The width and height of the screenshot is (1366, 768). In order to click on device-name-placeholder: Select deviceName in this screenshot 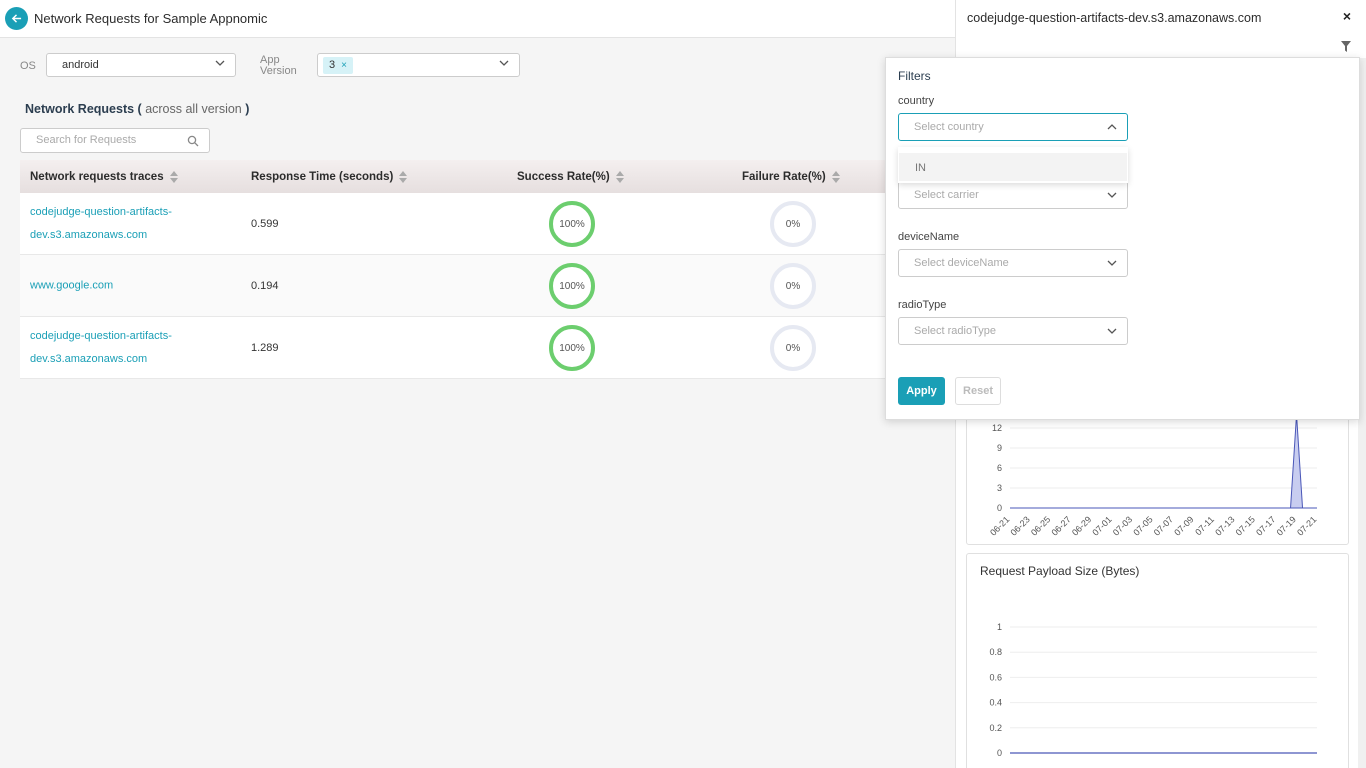, I will do `click(961, 263)`.